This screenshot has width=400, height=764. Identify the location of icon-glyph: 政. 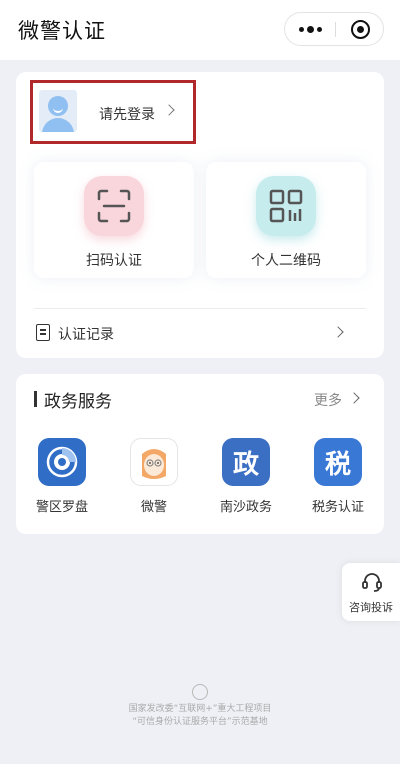
(245, 464).